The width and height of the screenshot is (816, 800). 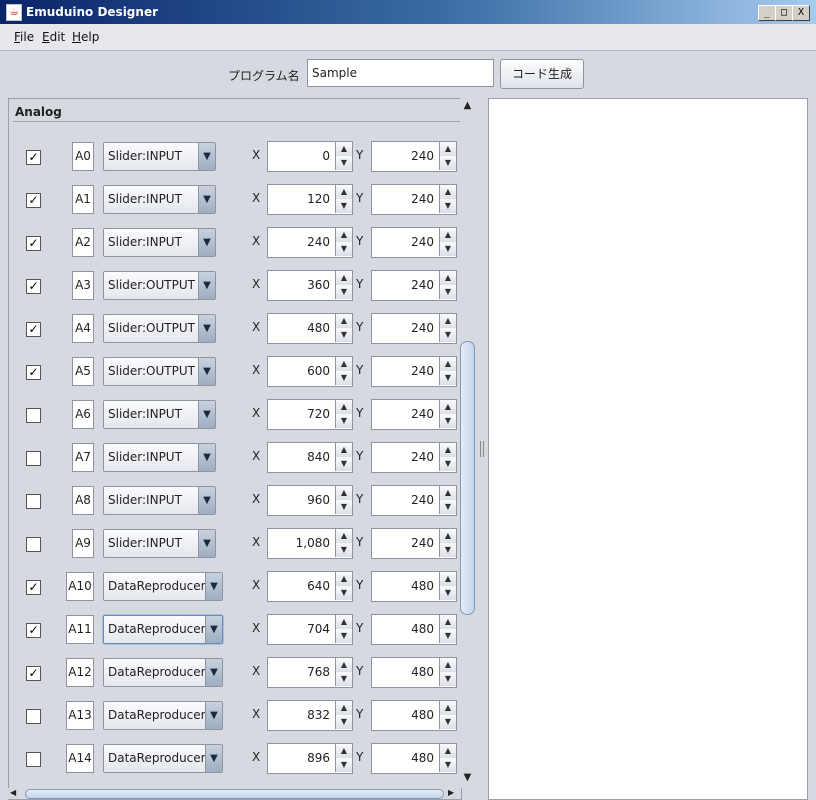 What do you see at coordinates (83, 285) in the screenshot?
I see `pin-name-field: A3` at bounding box center [83, 285].